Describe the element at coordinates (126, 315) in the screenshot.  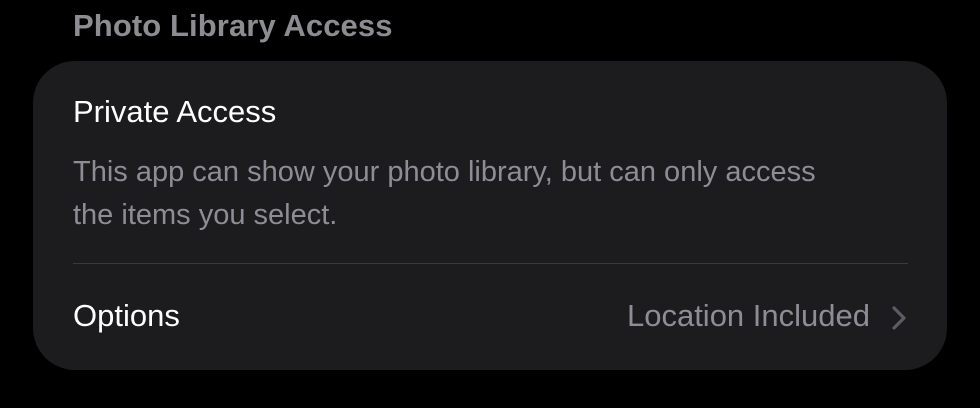
I see `options-label: Options` at that location.